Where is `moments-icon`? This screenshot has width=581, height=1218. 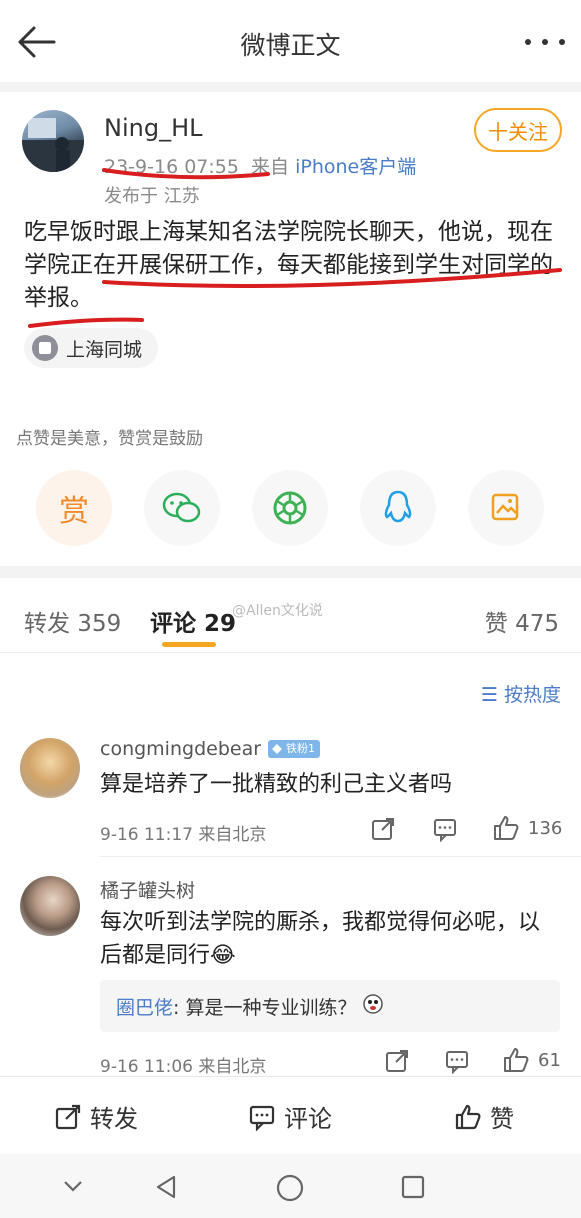
moments-icon is located at coordinates (290, 508).